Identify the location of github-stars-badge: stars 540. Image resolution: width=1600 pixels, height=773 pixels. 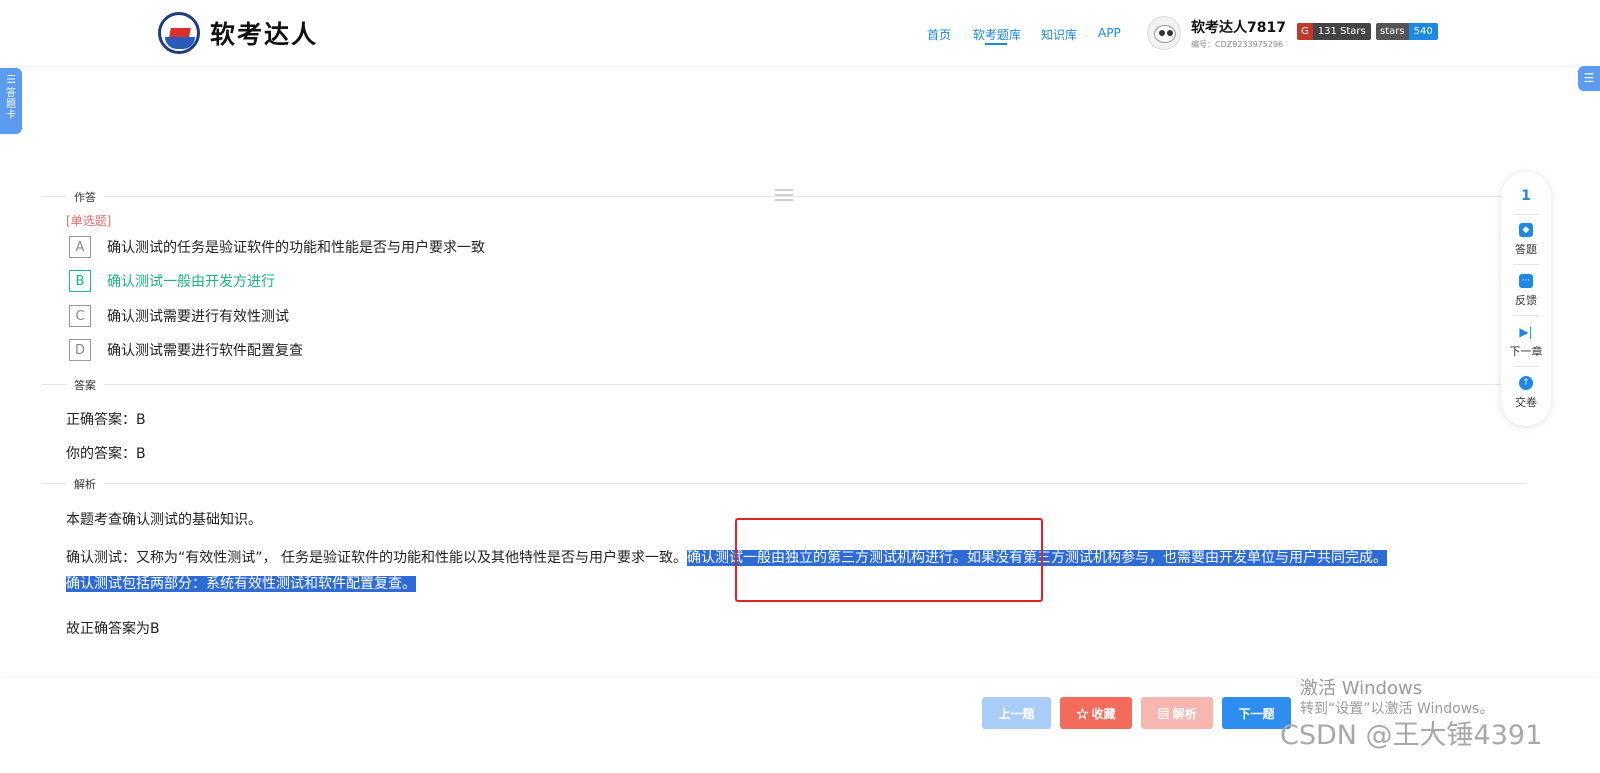
(1407, 31).